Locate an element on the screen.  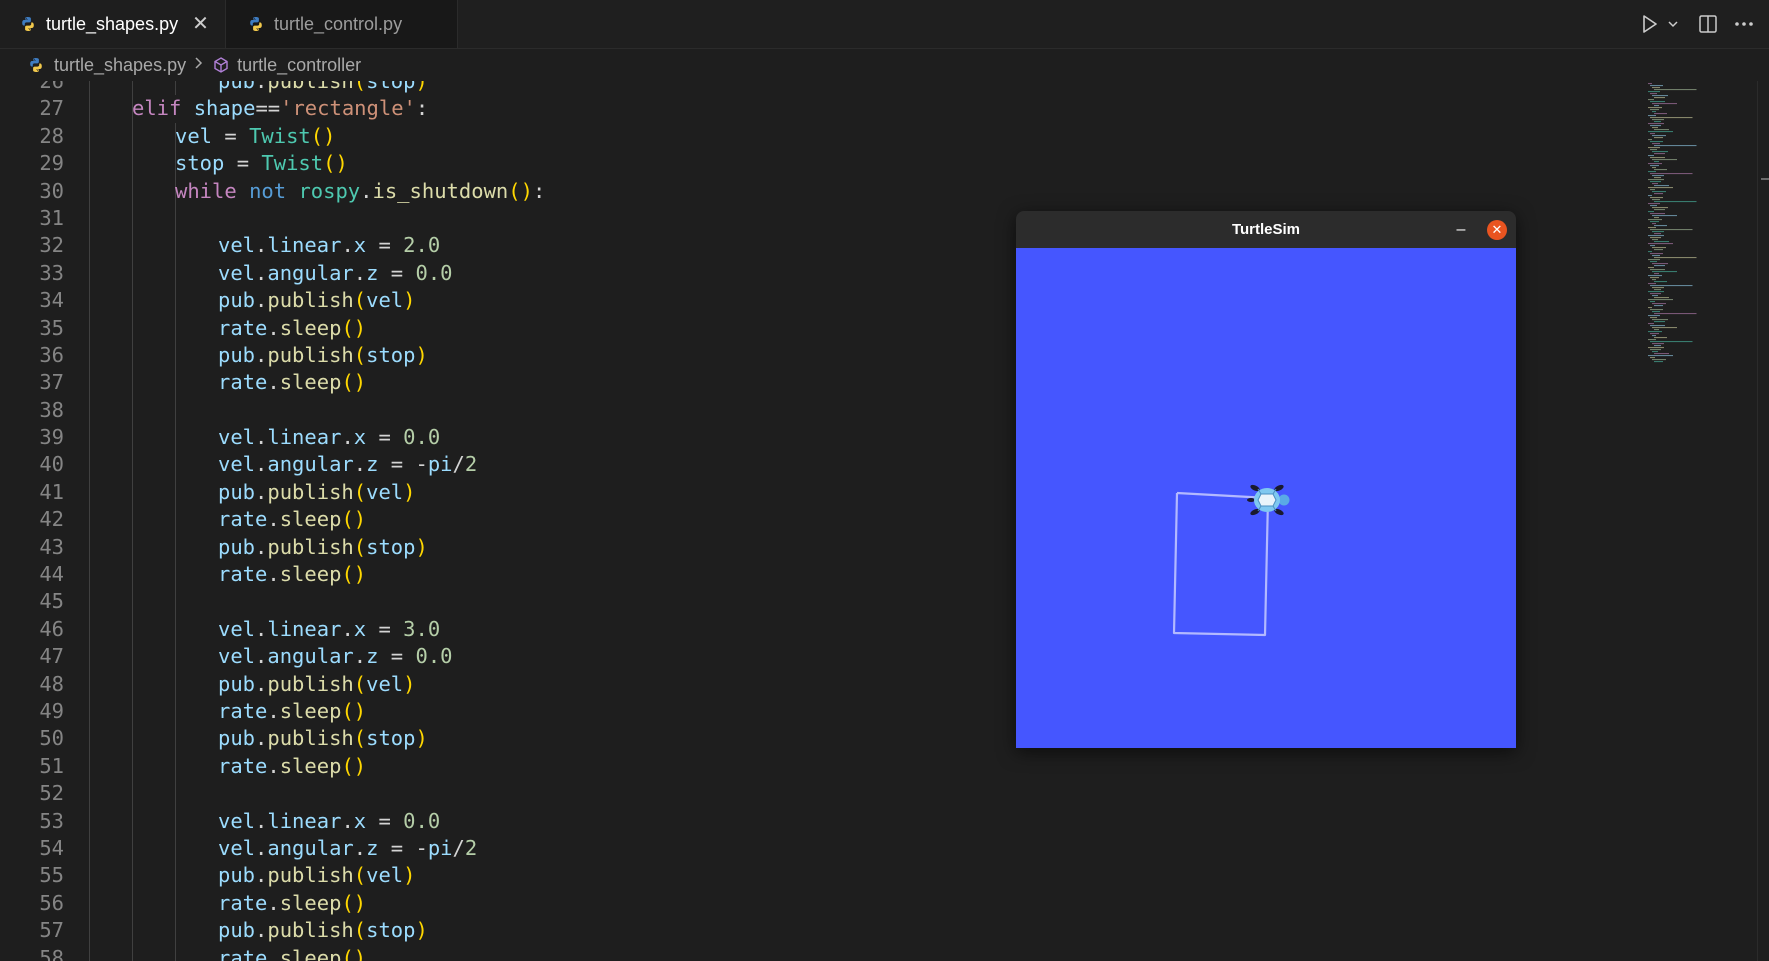
code-text: vel.angular.z = -pi/2 is located at coordinates (347, 464).